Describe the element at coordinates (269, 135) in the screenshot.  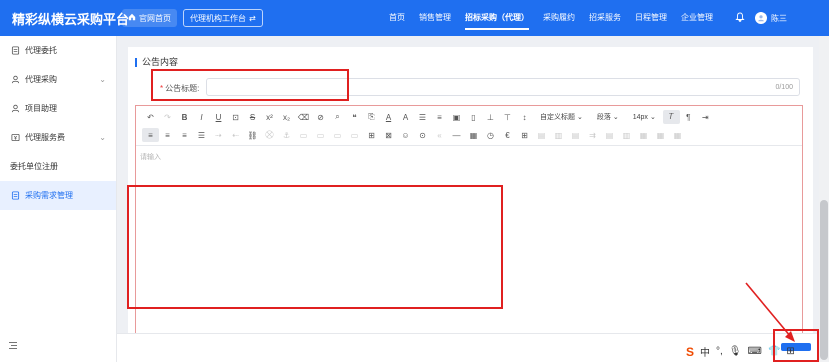
I see `unlink-icon: ⛒` at that location.